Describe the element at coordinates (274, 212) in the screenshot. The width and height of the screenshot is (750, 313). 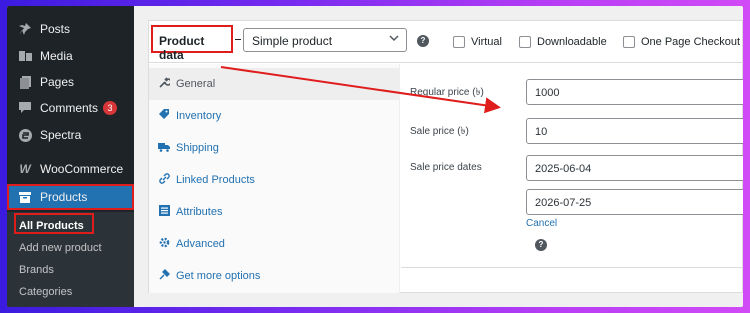
I see `tab-attributes: Attributes` at that location.